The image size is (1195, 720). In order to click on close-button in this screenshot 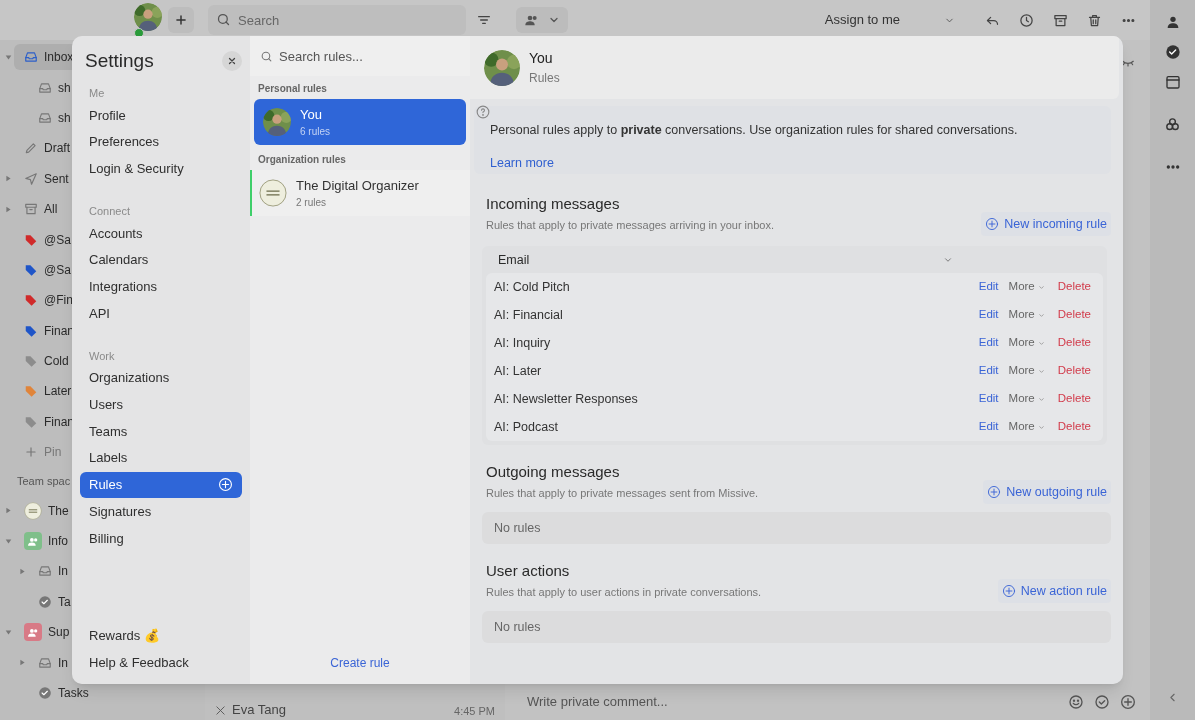, I will do `click(232, 61)`.